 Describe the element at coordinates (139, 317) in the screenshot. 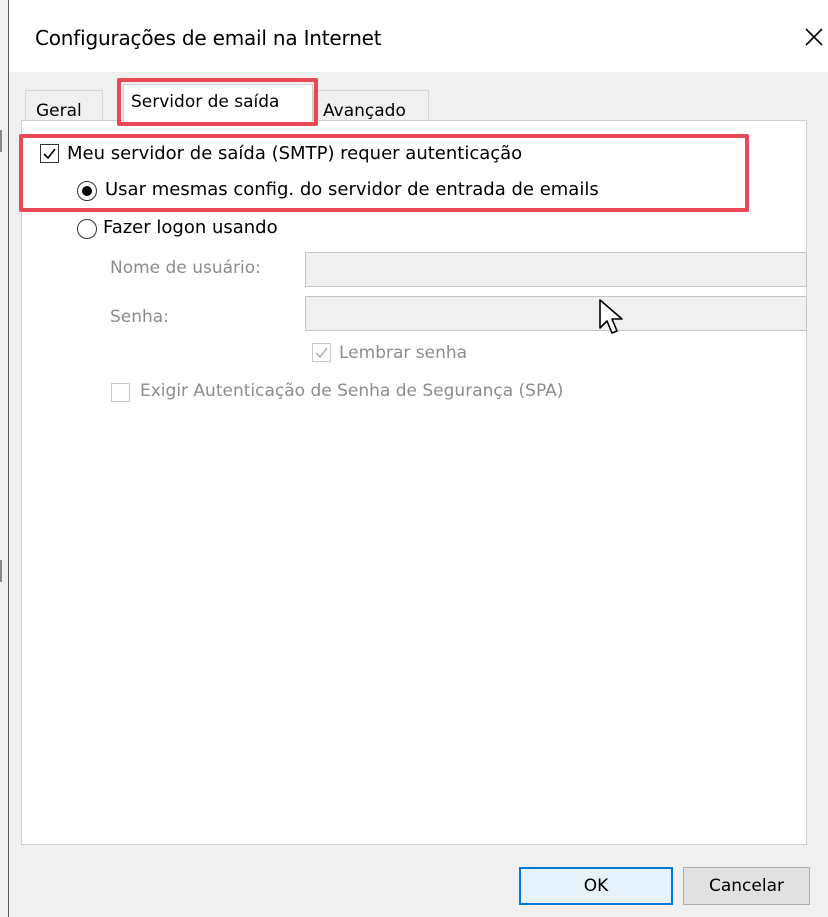

I see `password-label: Senha:` at that location.